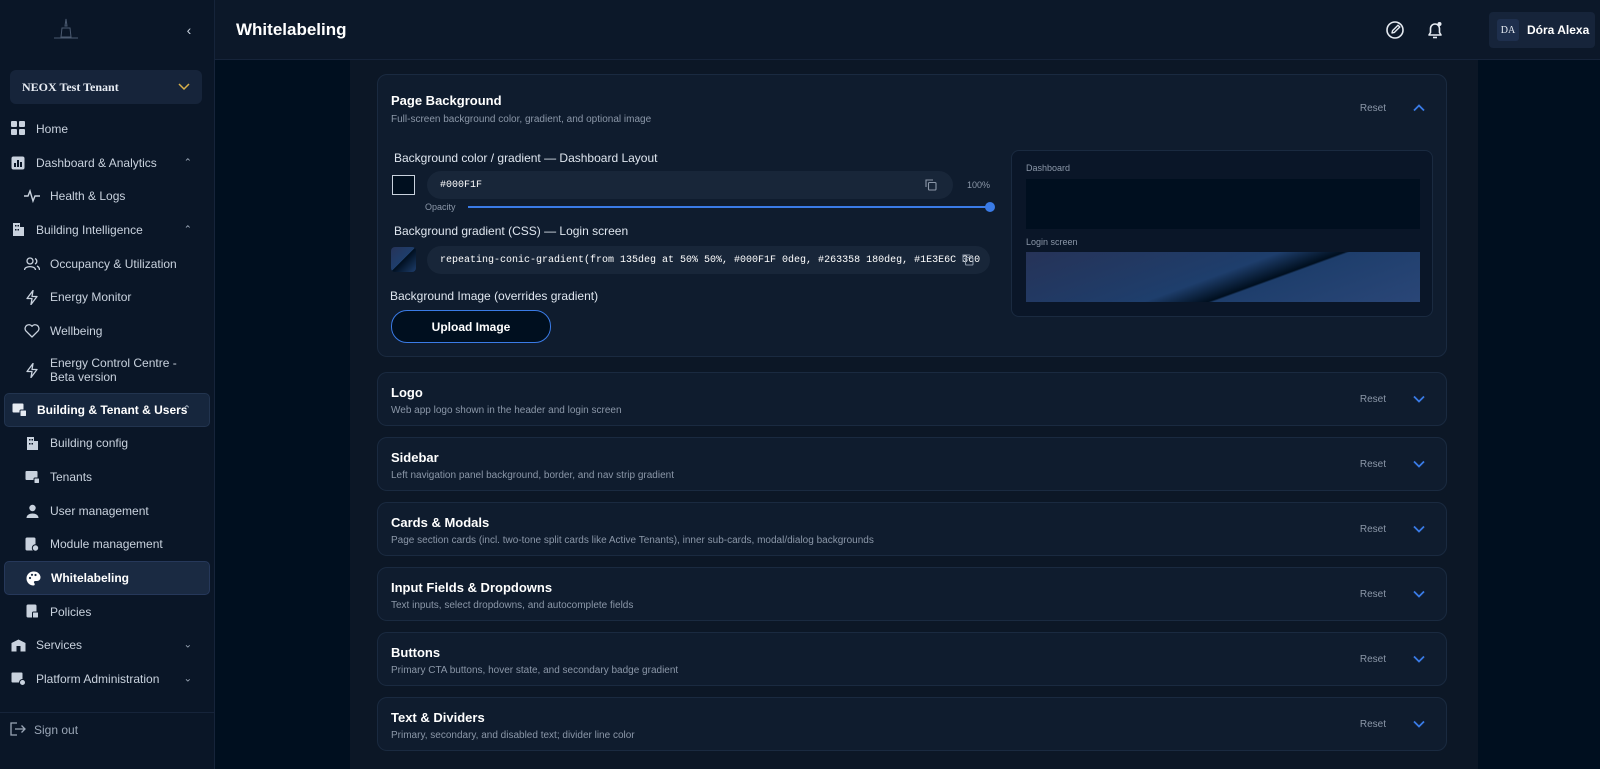  What do you see at coordinates (1558, 30) in the screenshot?
I see `user-name: Dóra Alexa` at bounding box center [1558, 30].